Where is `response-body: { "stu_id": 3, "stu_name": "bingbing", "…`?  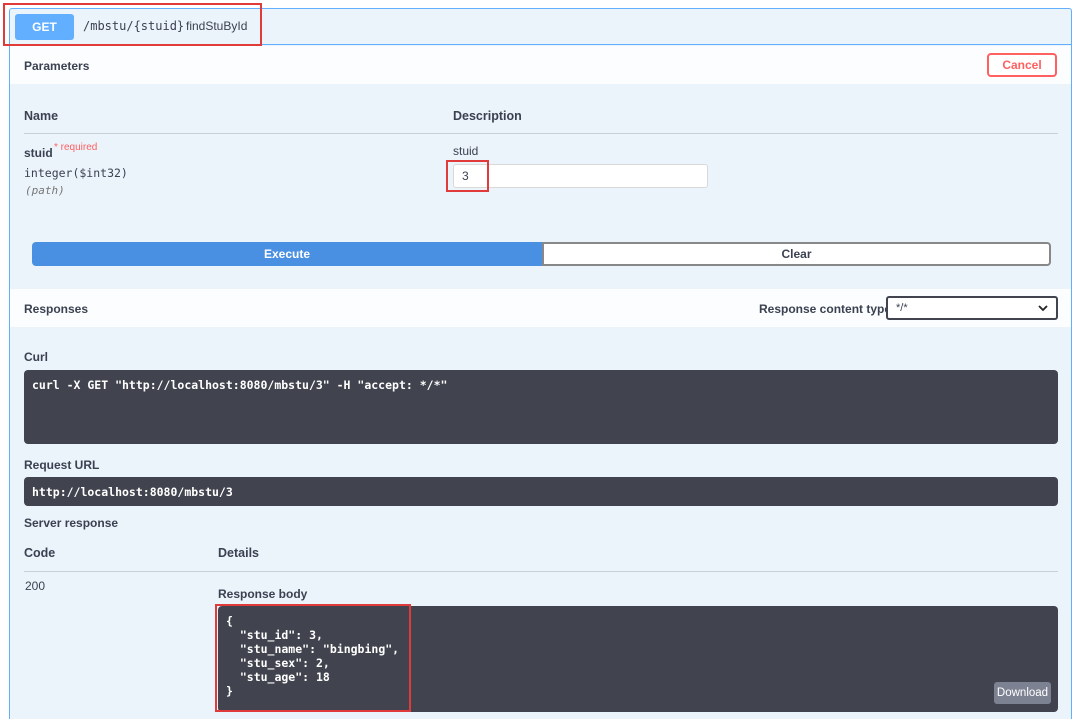 response-body: { "stu_id": 3, "stu_name": "bingbing", "… is located at coordinates (638, 659).